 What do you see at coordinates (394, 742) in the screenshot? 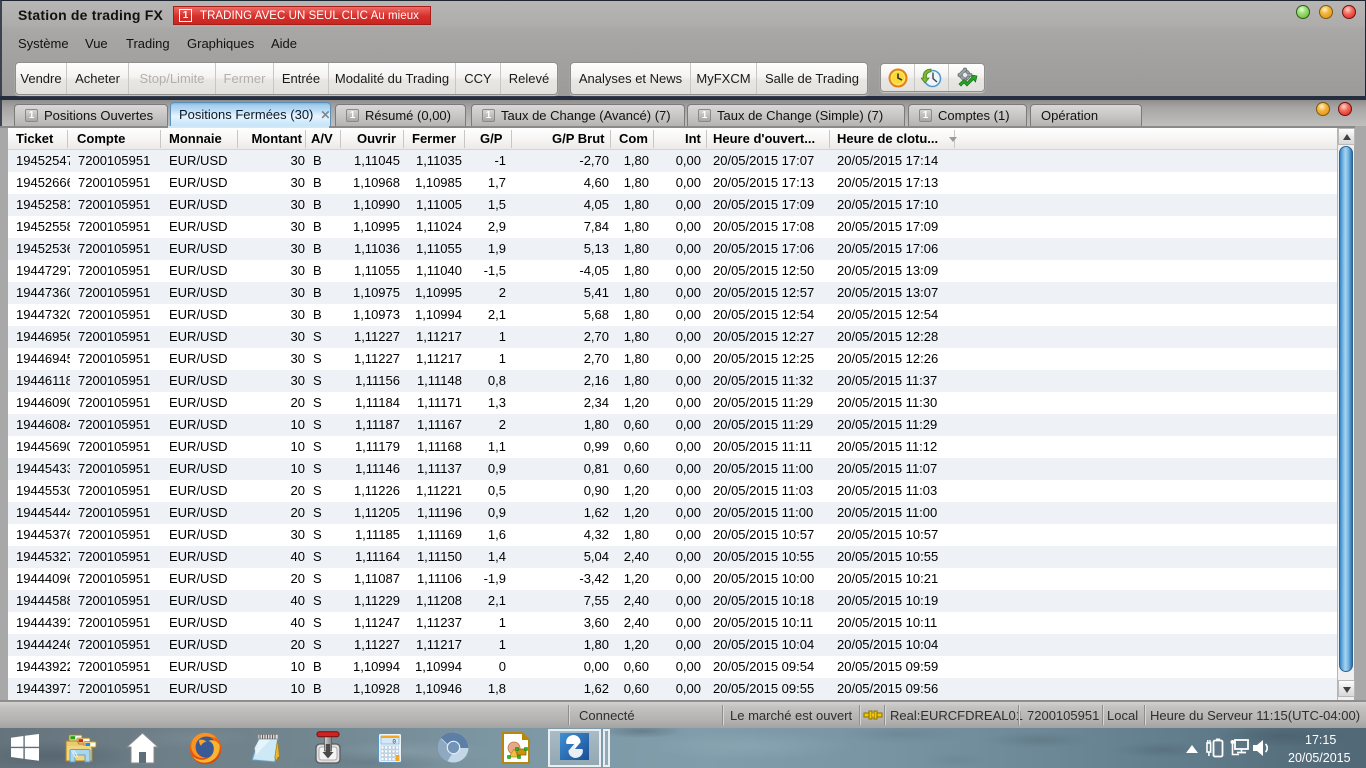
I see `svg-text: 0` at bounding box center [394, 742].